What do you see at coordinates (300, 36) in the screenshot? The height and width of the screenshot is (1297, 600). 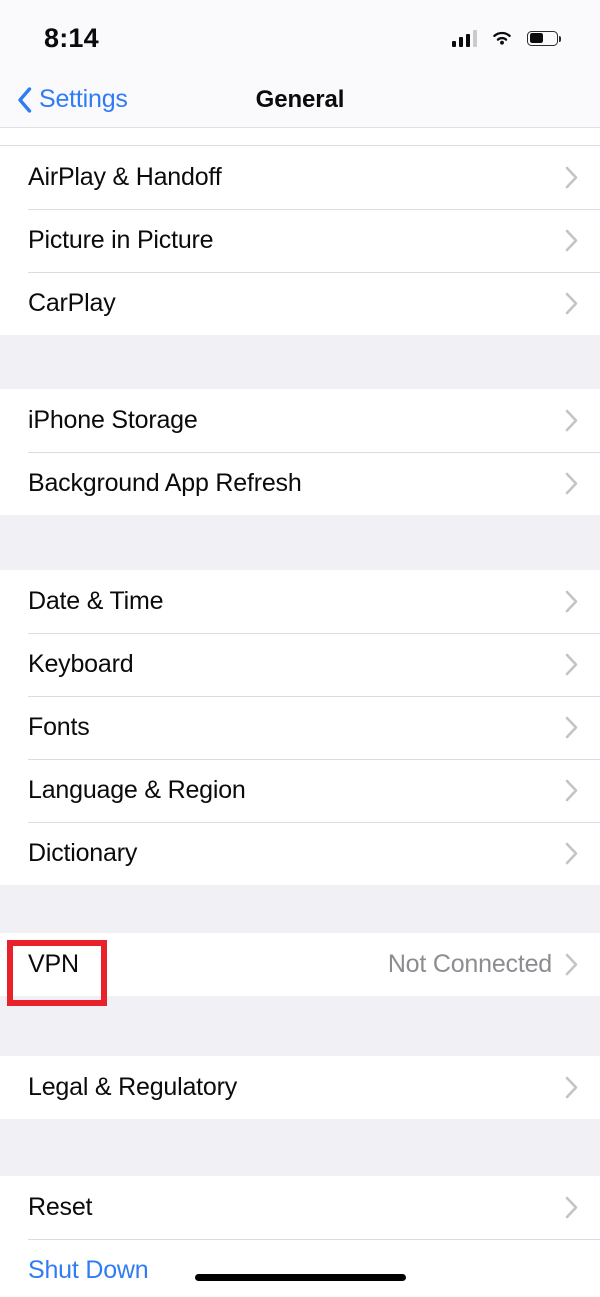 I see `status-bar: 8:14` at bounding box center [300, 36].